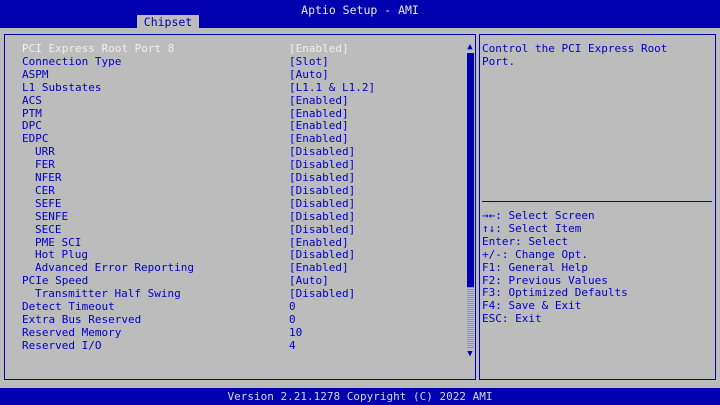 This screenshot has width=720, height=405. I want to click on setting-label: FER, so click(45, 164).